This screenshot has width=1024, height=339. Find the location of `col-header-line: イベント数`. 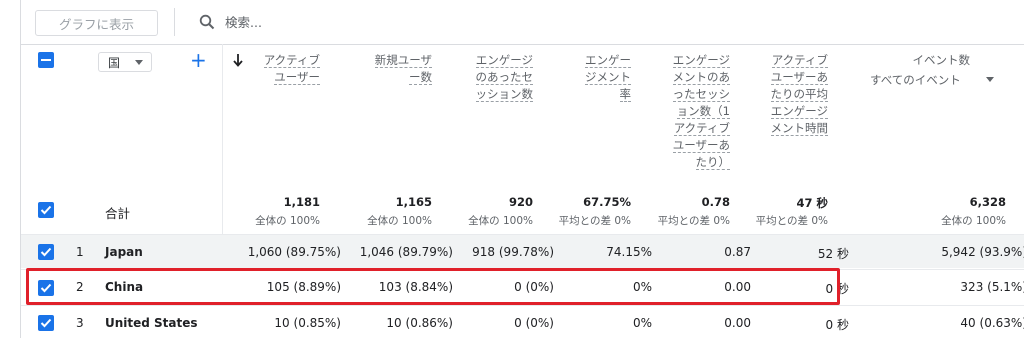

col-header-line: イベント数 is located at coordinates (941, 60).